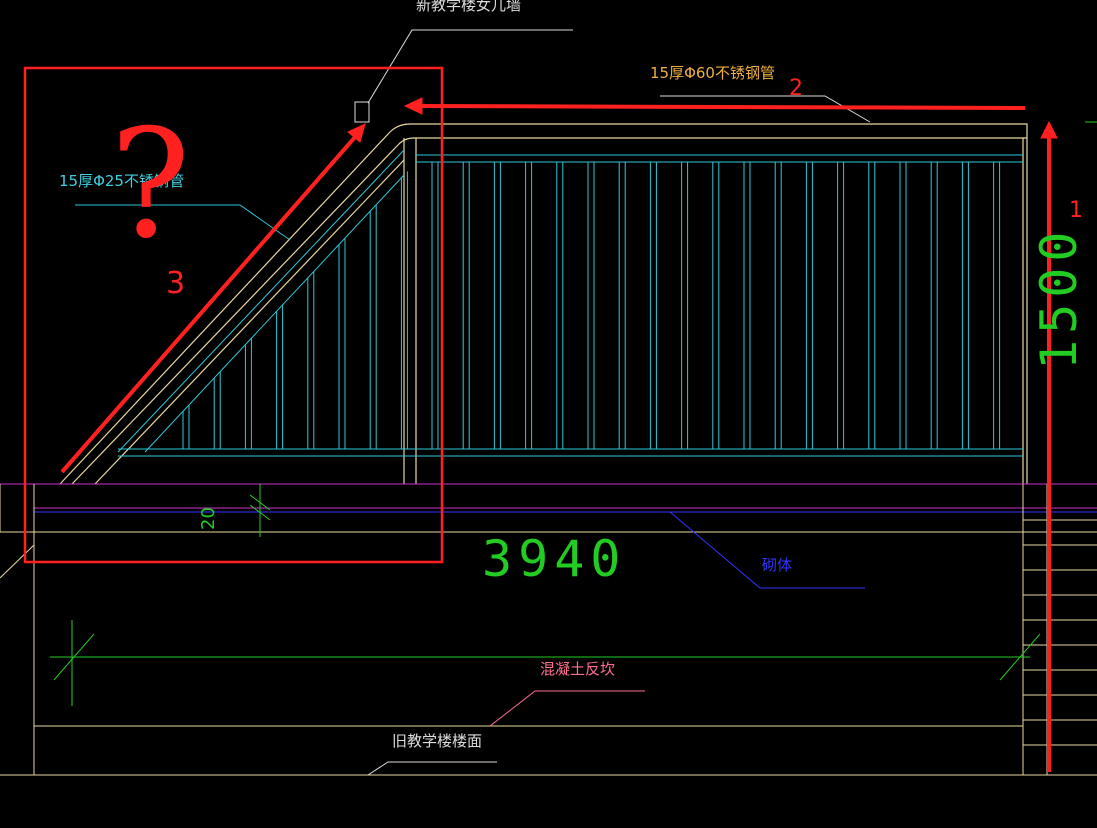 Image resolution: width=1097 pixels, height=828 pixels. What do you see at coordinates (1059, 297) in the screenshot?
I see `dimension-1500: 1500` at bounding box center [1059, 297].